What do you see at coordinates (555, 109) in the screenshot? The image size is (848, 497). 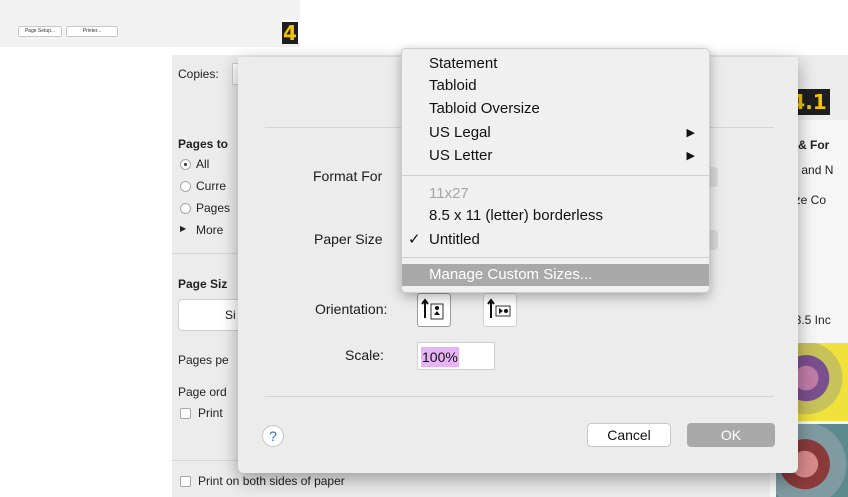 I see `menu-item-tabloid-oversize: Tabloid Oversize` at bounding box center [555, 109].